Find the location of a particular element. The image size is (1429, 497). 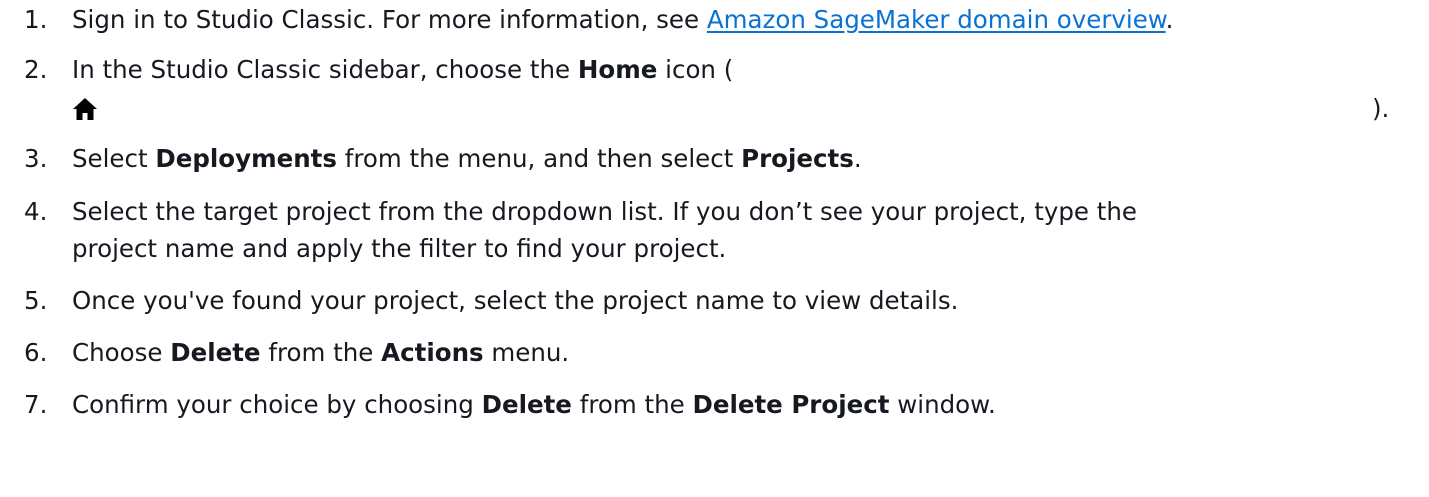

step-text-part: Confirm your choice by choosing is located at coordinates (277, 404).